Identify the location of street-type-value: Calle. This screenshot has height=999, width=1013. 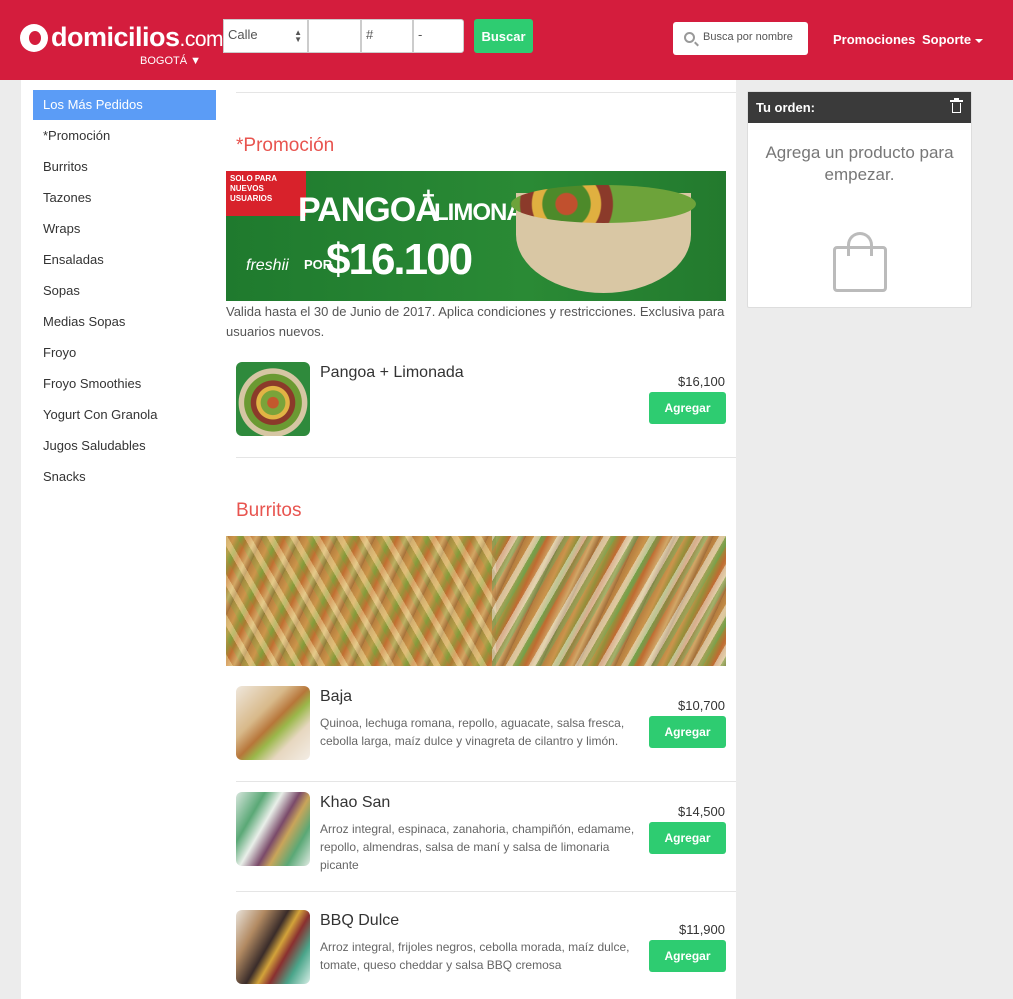
(243, 34).